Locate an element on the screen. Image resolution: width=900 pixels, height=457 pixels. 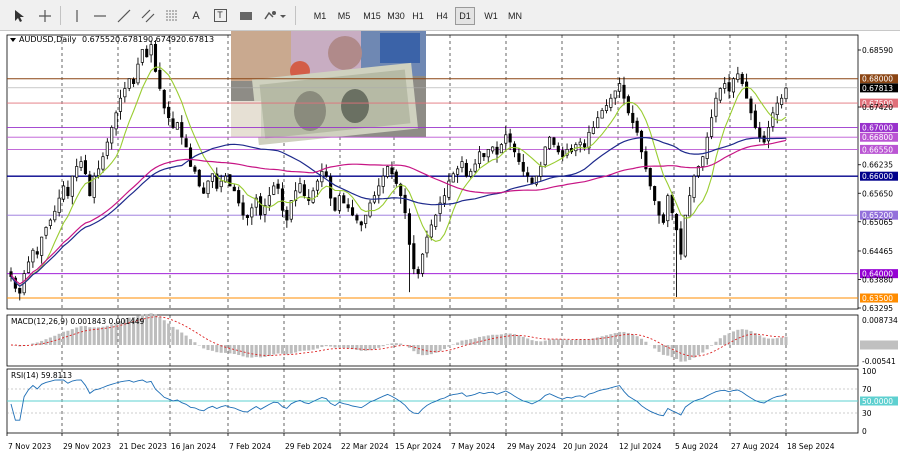
current-price-label: 0.67813 is located at coordinates (877, 88).